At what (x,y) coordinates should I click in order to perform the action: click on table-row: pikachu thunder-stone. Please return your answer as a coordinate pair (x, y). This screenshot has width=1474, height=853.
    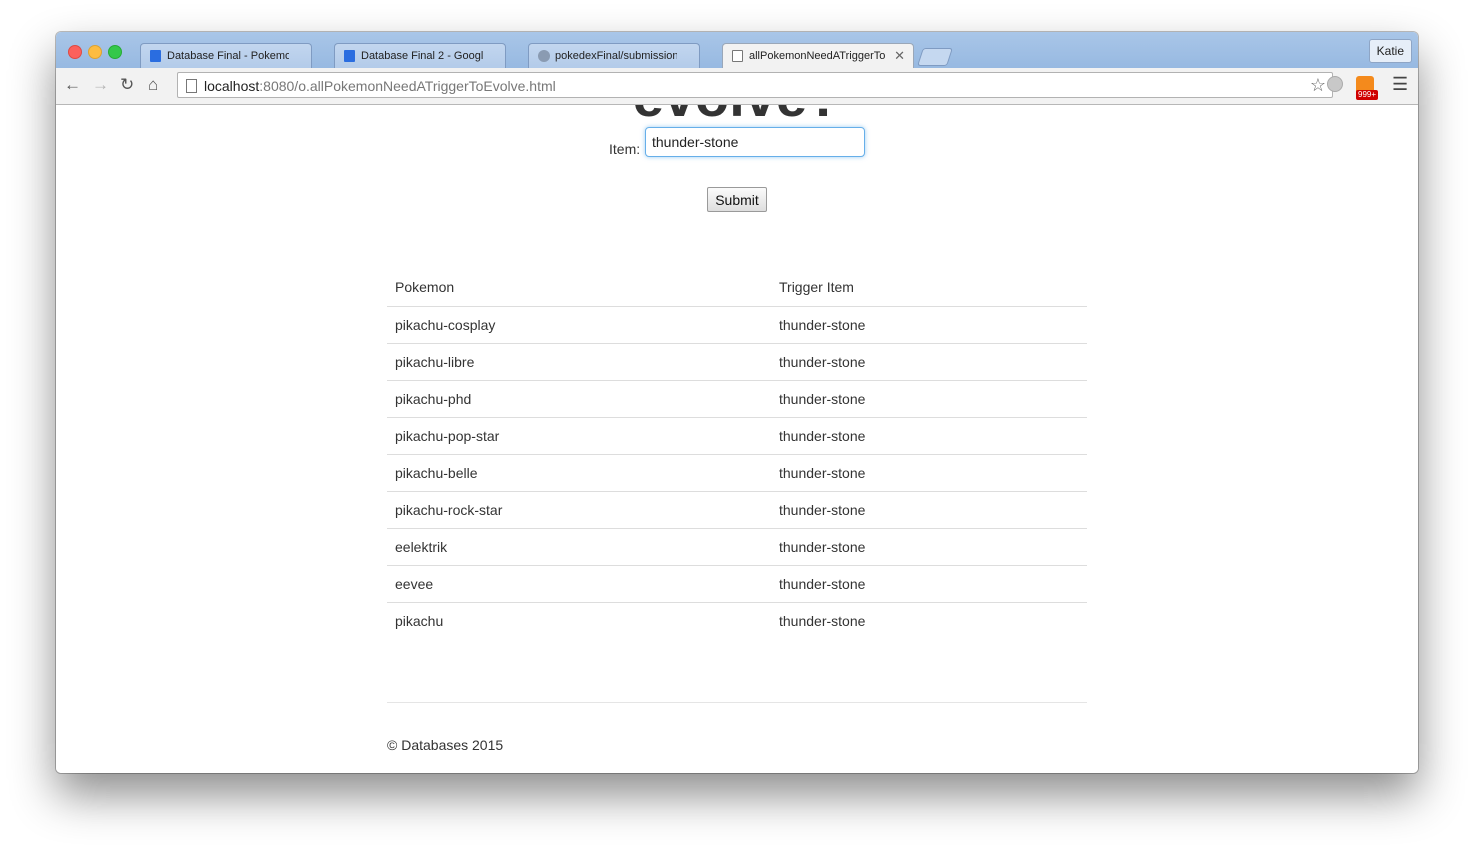
    Looking at the image, I should click on (737, 620).